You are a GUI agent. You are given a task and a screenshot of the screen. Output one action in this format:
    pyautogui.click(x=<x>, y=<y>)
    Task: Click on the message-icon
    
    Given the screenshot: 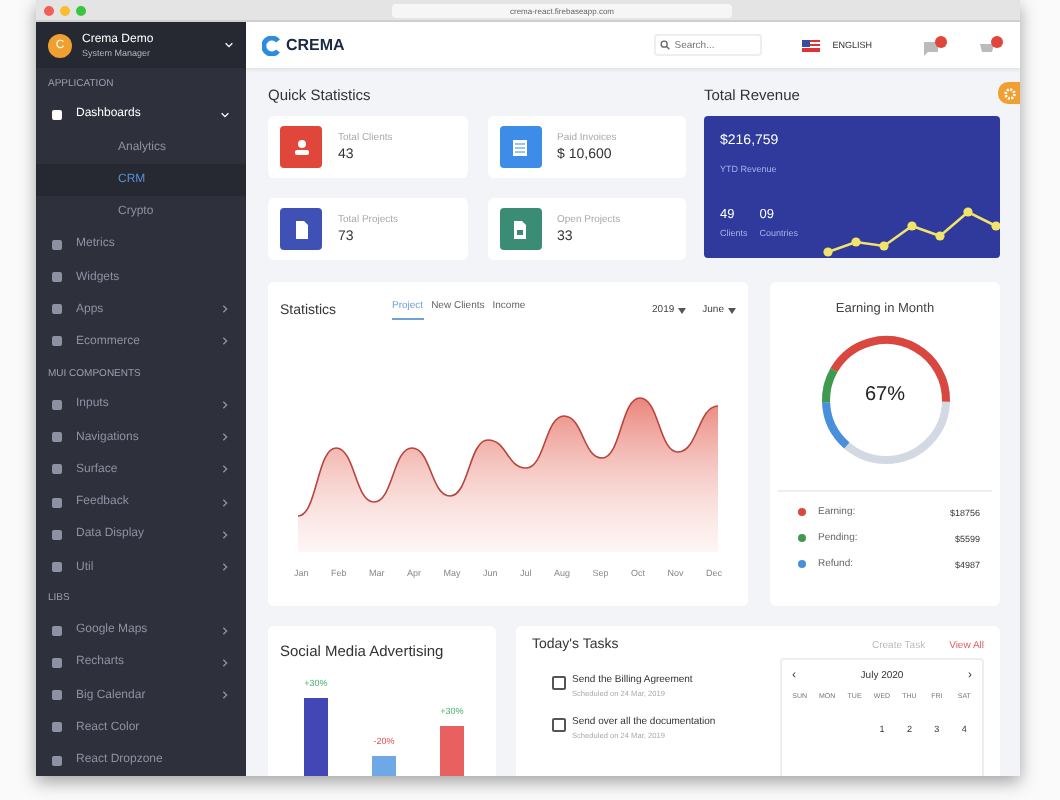 What is the action you would take?
    pyautogui.click(x=936, y=45)
    